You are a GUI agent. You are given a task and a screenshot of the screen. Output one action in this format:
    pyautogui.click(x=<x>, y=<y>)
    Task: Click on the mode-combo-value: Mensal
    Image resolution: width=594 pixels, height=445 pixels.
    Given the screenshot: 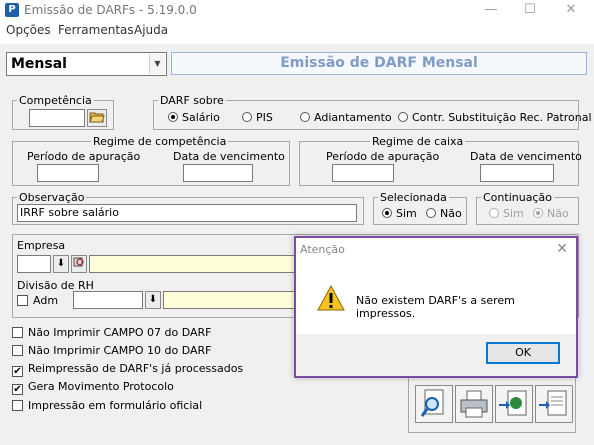 What is the action you would take?
    pyautogui.click(x=39, y=64)
    